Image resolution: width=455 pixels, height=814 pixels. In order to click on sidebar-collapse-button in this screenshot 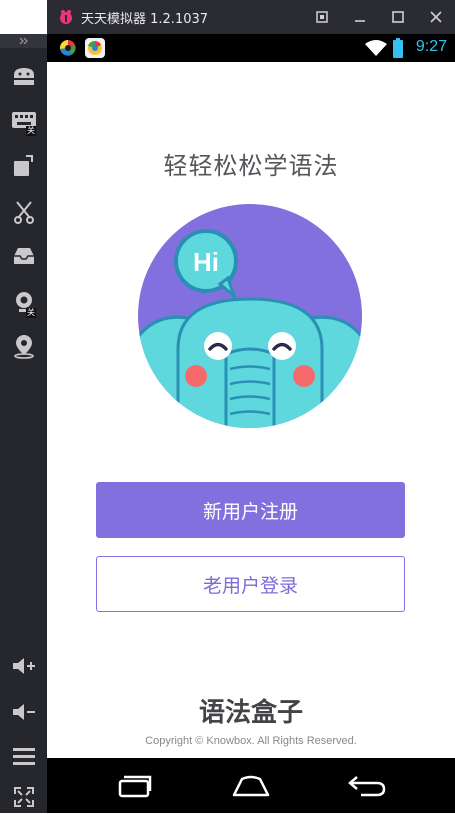, I will do `click(23, 41)`.